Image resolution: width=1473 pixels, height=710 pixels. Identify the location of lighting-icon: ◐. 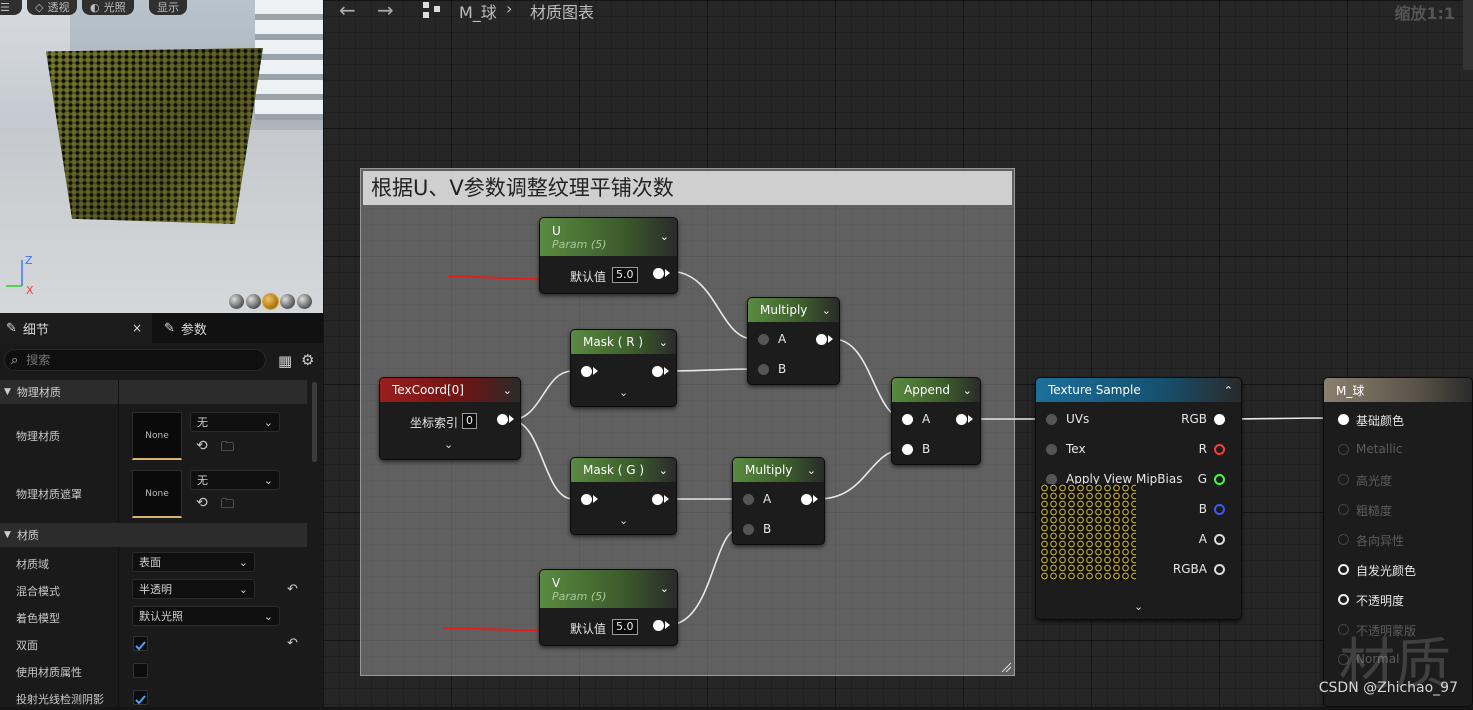
(95, 7).